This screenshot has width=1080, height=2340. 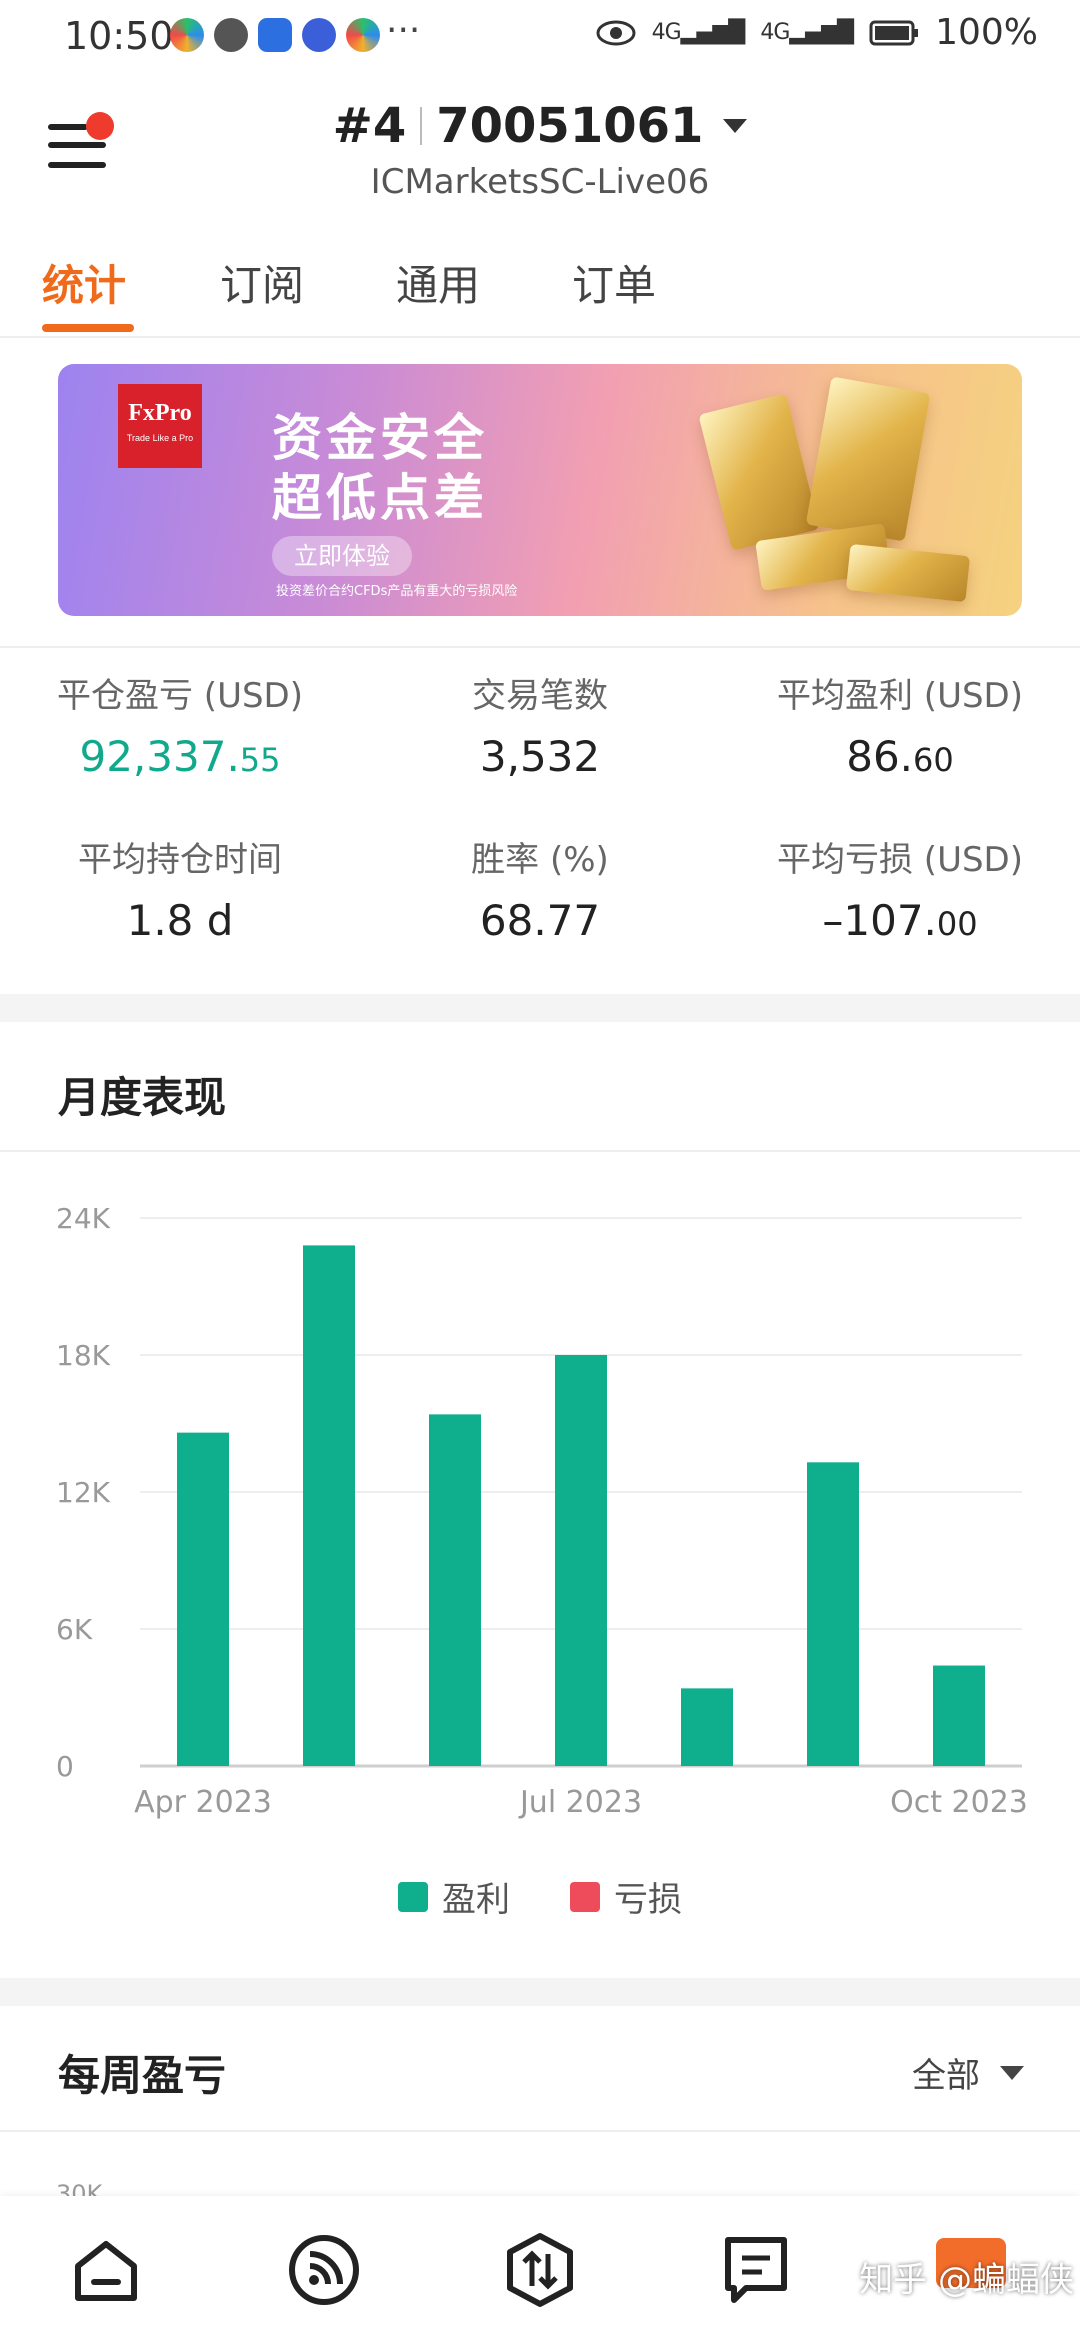 What do you see at coordinates (342, 556) in the screenshot?
I see `banner-cta-button: 立即体验` at bounding box center [342, 556].